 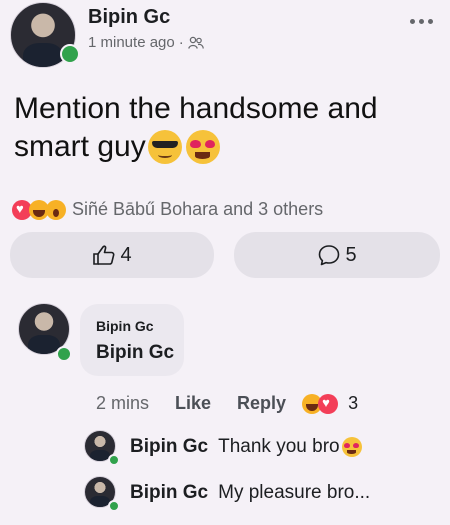 What do you see at coordinates (64, 354) in the screenshot?
I see `commenter-online-dot` at bounding box center [64, 354].